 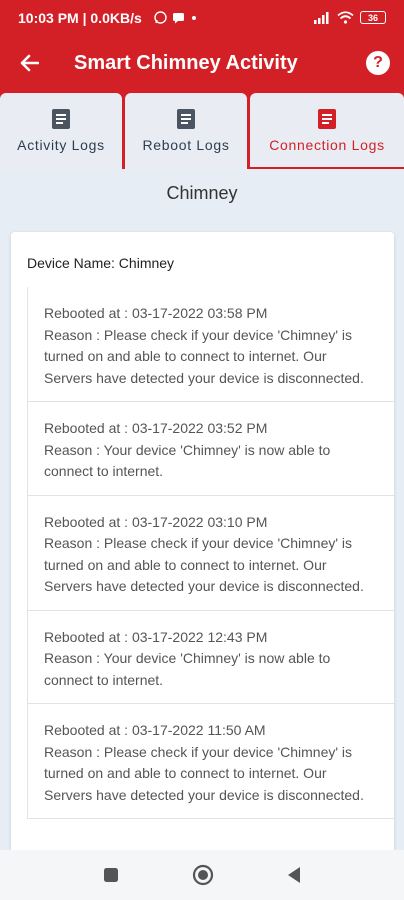 What do you see at coordinates (186, 131) in the screenshot?
I see `tab-reboot-logs: Reboot Logs` at bounding box center [186, 131].